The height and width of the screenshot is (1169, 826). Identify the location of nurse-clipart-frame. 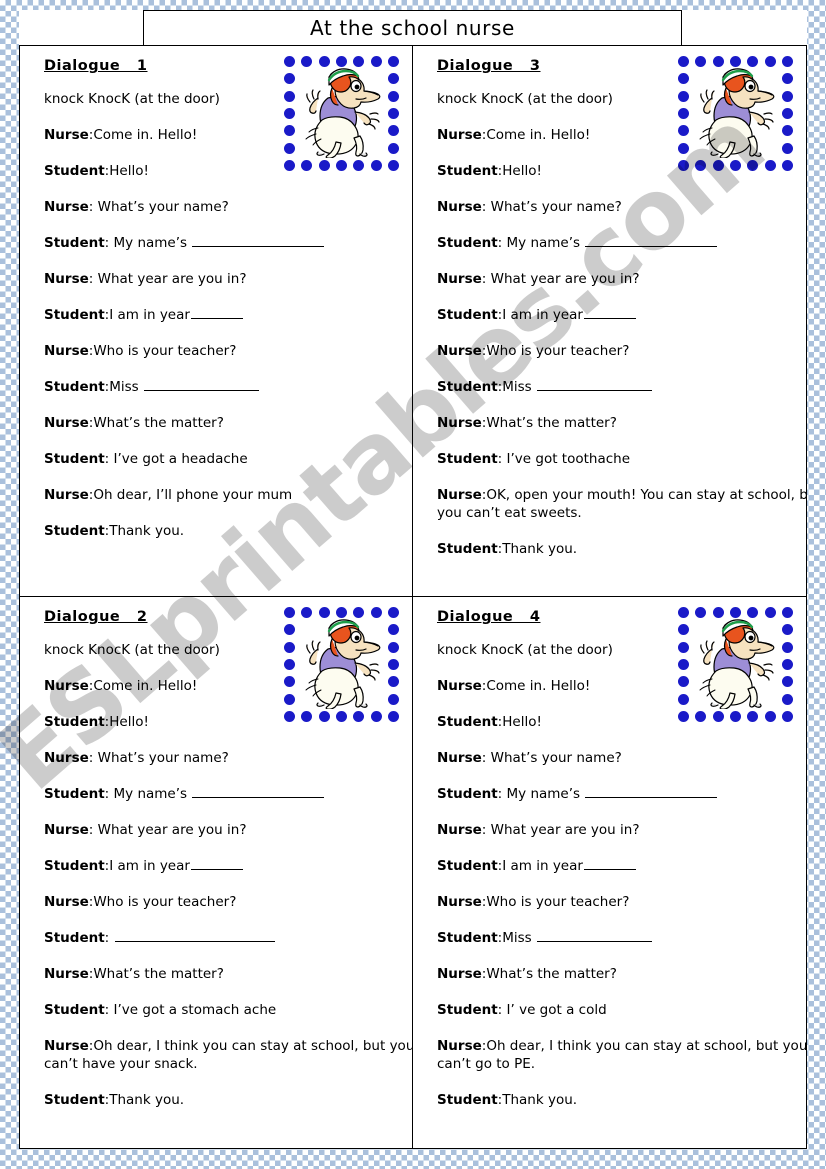
(341, 664).